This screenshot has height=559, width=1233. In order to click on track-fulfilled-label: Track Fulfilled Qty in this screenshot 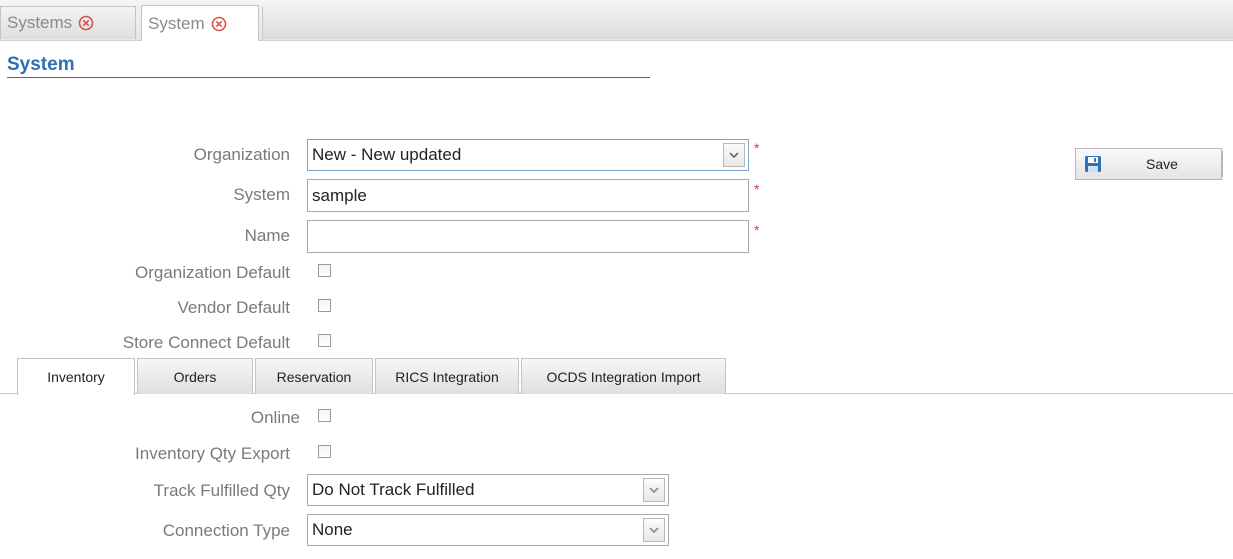, I will do `click(221, 490)`.